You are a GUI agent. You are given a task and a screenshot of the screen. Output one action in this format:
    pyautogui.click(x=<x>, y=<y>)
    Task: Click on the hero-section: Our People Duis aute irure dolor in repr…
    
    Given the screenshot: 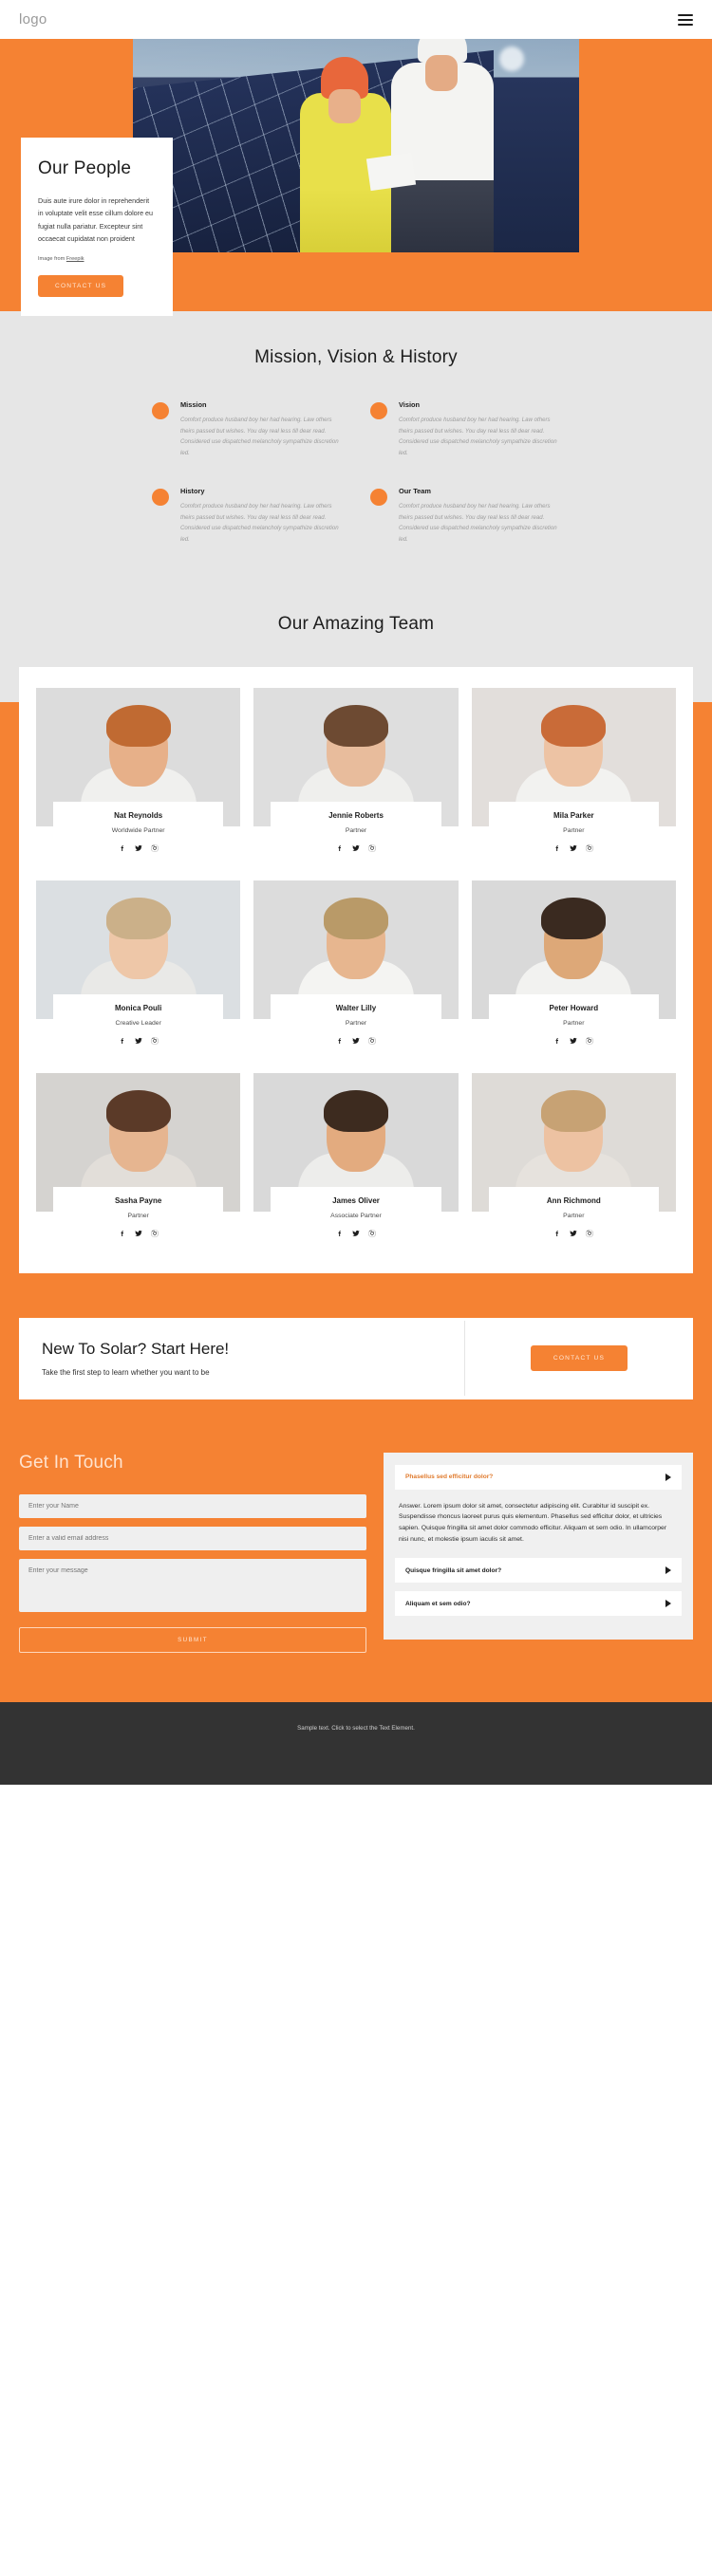 What is the action you would take?
    pyautogui.click(x=356, y=178)
    